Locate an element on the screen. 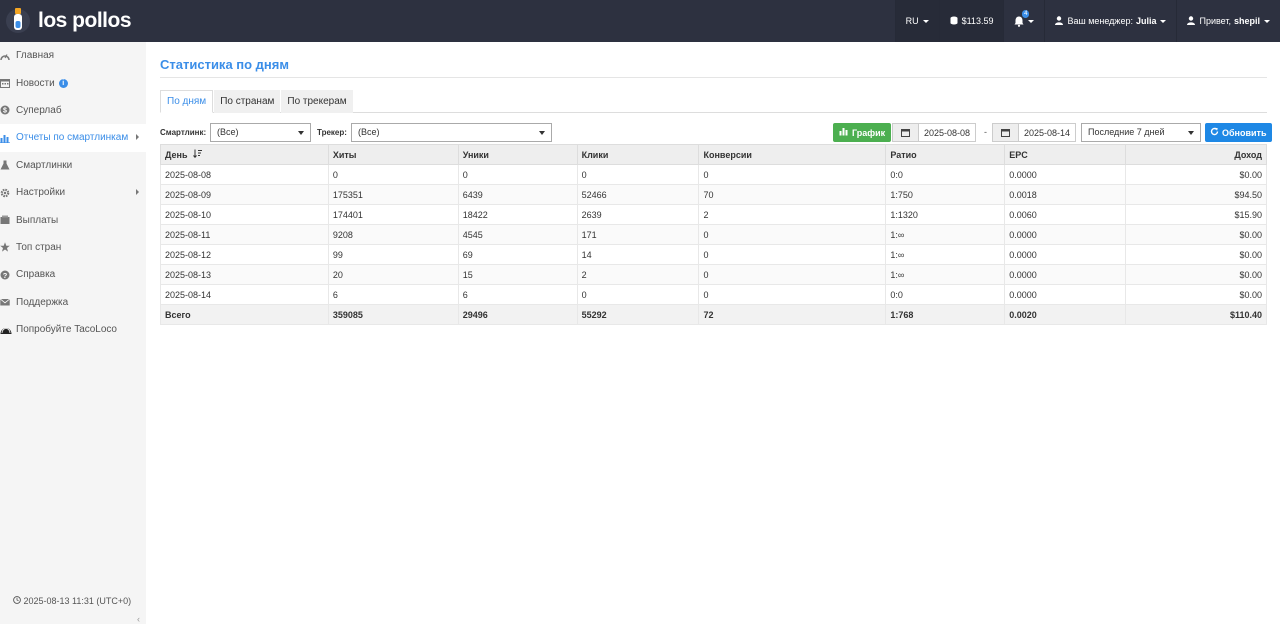 The height and width of the screenshot is (624, 1280). column-header-day: День is located at coordinates (244, 154).